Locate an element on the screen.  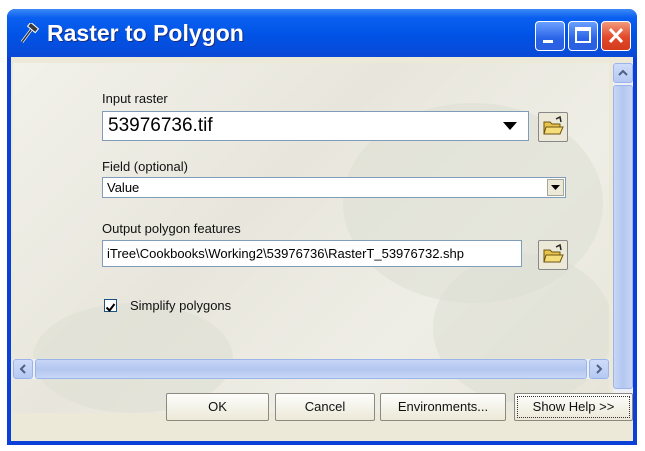
horizontal-scrollbar is located at coordinates (311, 369).